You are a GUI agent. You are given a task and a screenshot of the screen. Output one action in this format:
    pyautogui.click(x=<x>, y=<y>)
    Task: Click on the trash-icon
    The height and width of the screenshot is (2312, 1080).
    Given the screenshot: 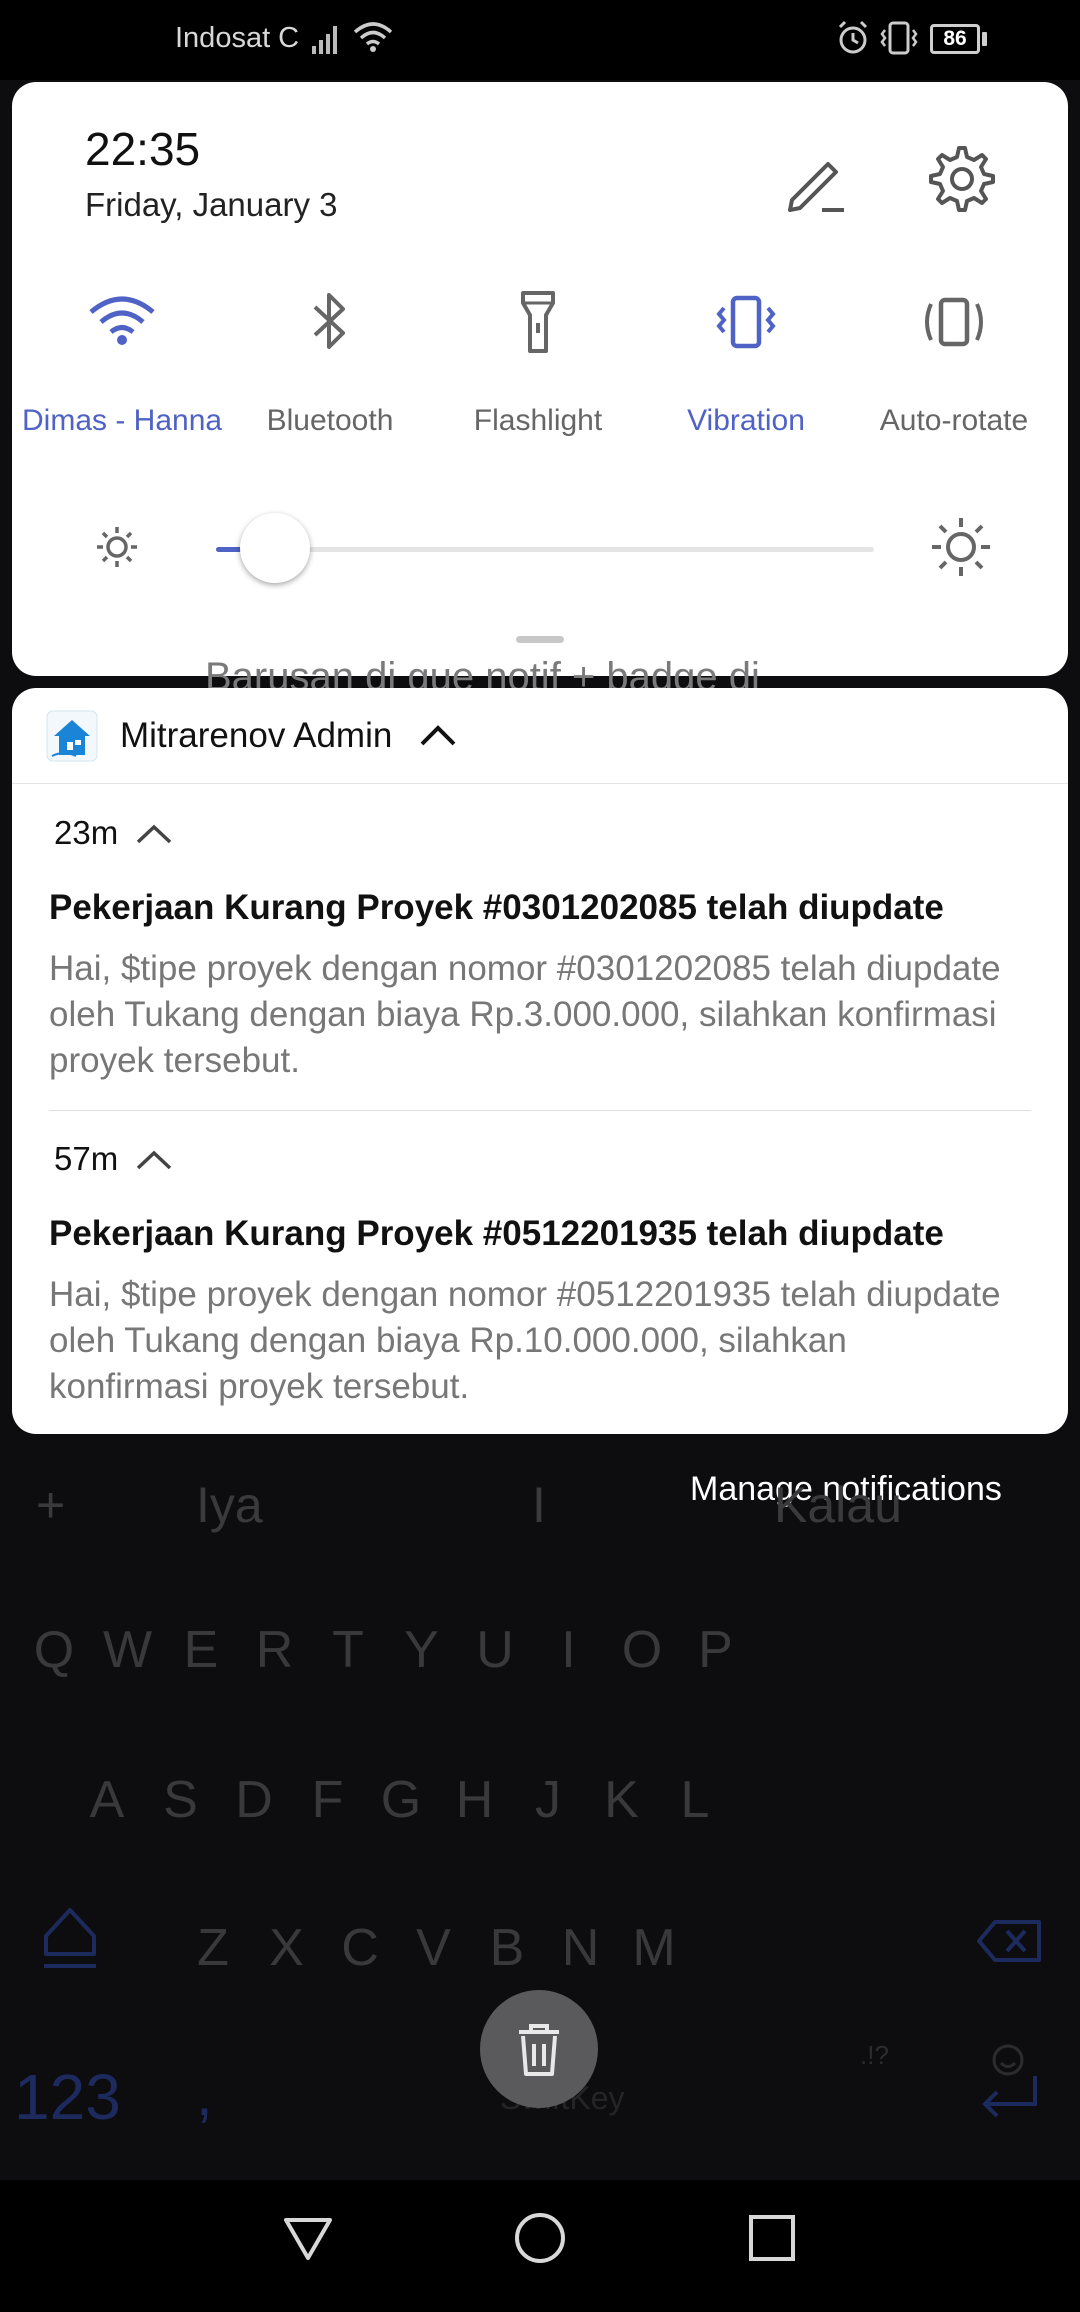 What is the action you would take?
    pyautogui.click(x=539, y=2050)
    